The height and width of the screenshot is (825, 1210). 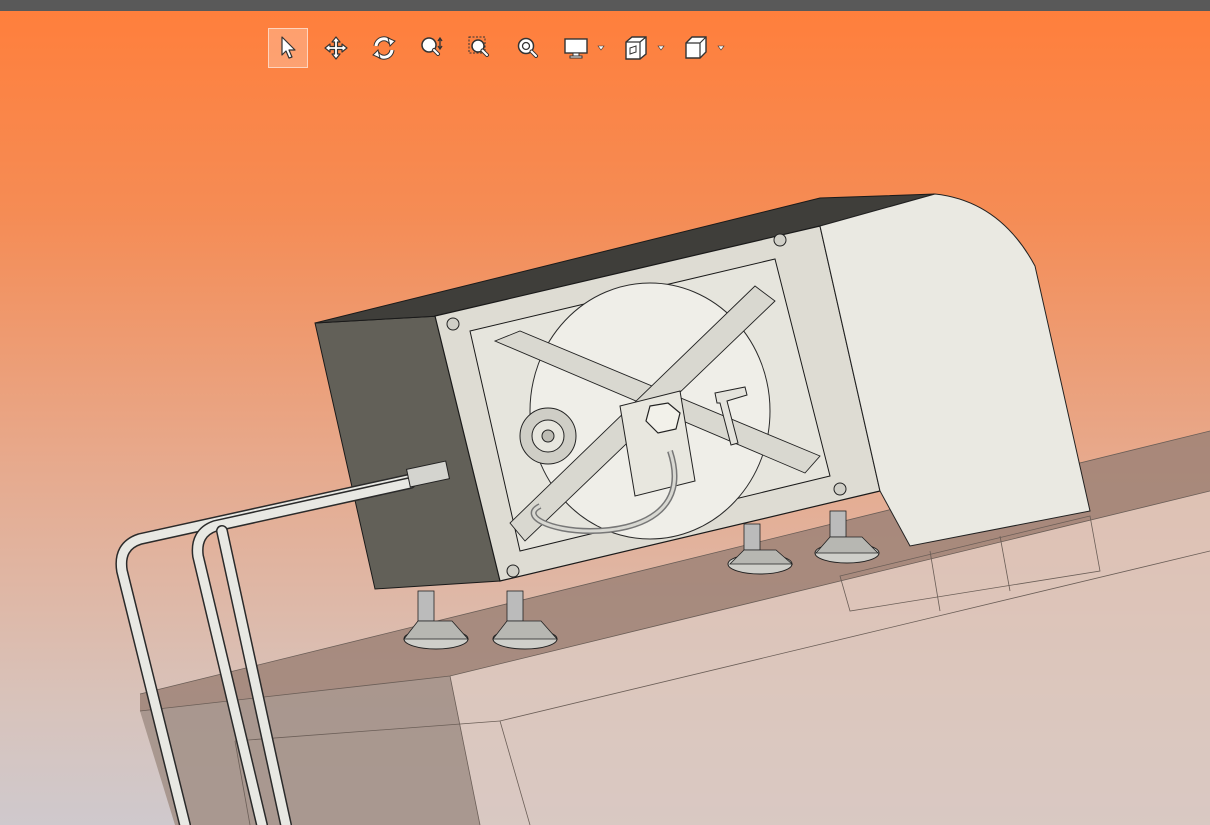 I want to click on section-dropdown, so click(x=661, y=48).